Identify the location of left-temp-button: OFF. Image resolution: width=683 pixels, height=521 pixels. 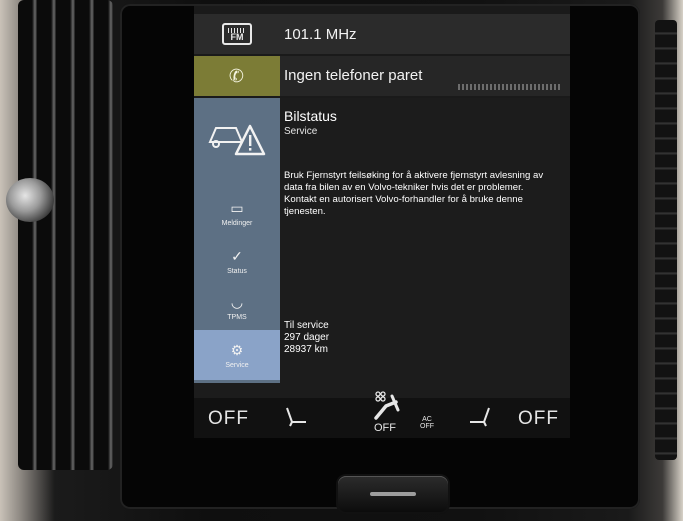
(228, 419).